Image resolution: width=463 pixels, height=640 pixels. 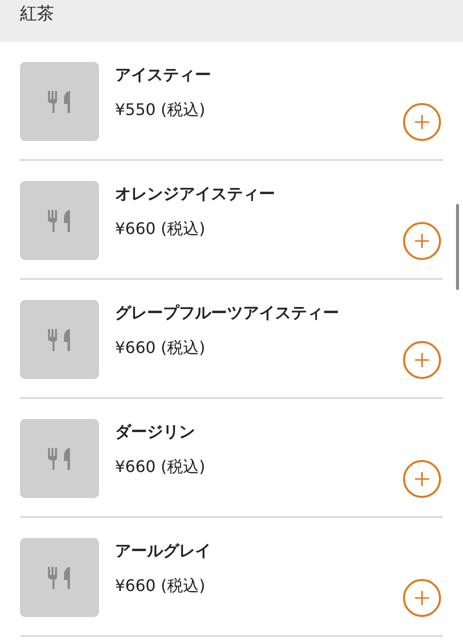 What do you see at coordinates (195, 194) in the screenshot?
I see `item-name: オレンジアイスティー` at bounding box center [195, 194].